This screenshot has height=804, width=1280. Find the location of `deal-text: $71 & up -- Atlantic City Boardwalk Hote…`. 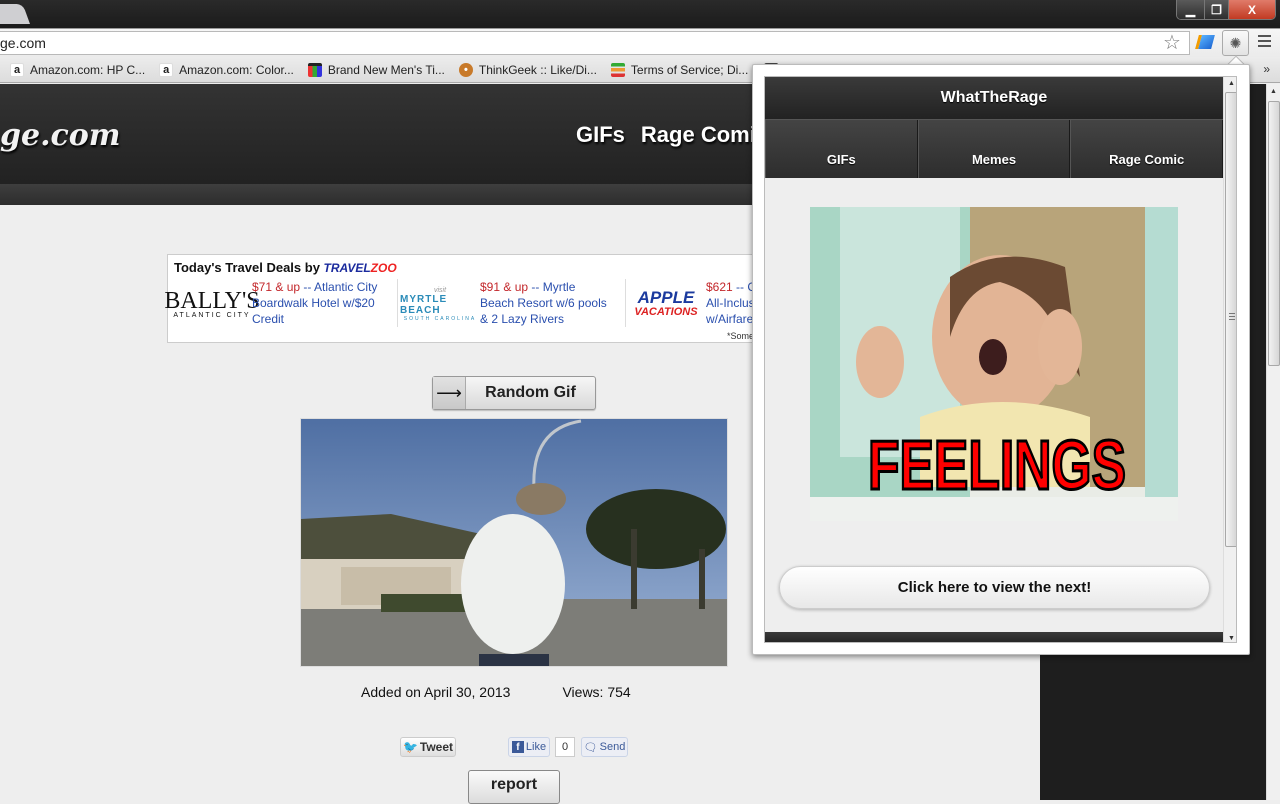

deal-text: $71 & up -- Atlantic City Boardwalk Hote… is located at coordinates (317, 304).